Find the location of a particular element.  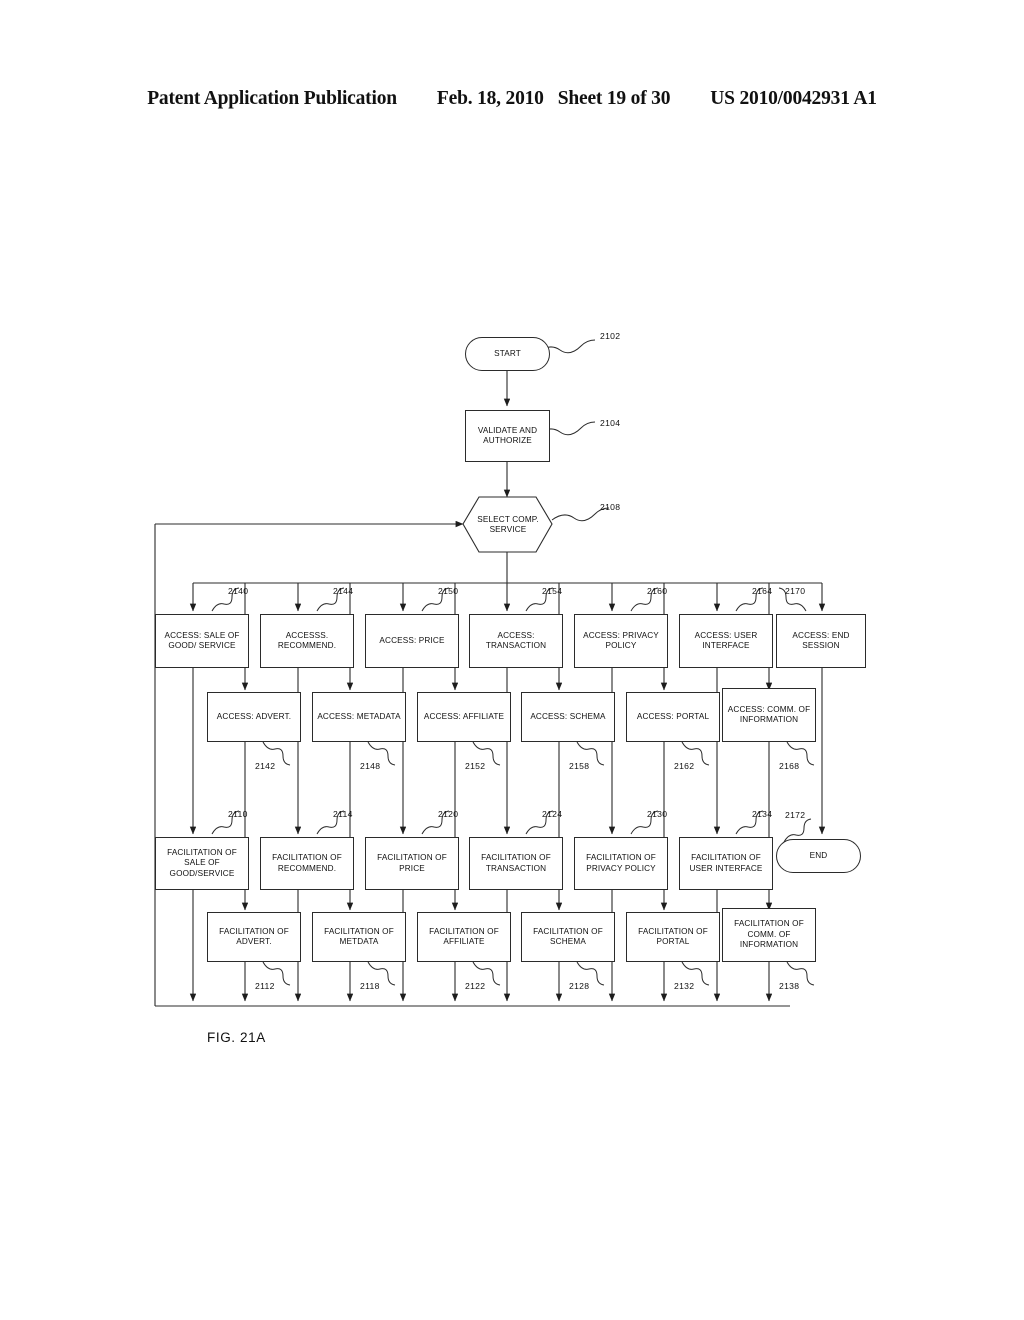

ref-2130: 2130 is located at coordinates (657, 814).